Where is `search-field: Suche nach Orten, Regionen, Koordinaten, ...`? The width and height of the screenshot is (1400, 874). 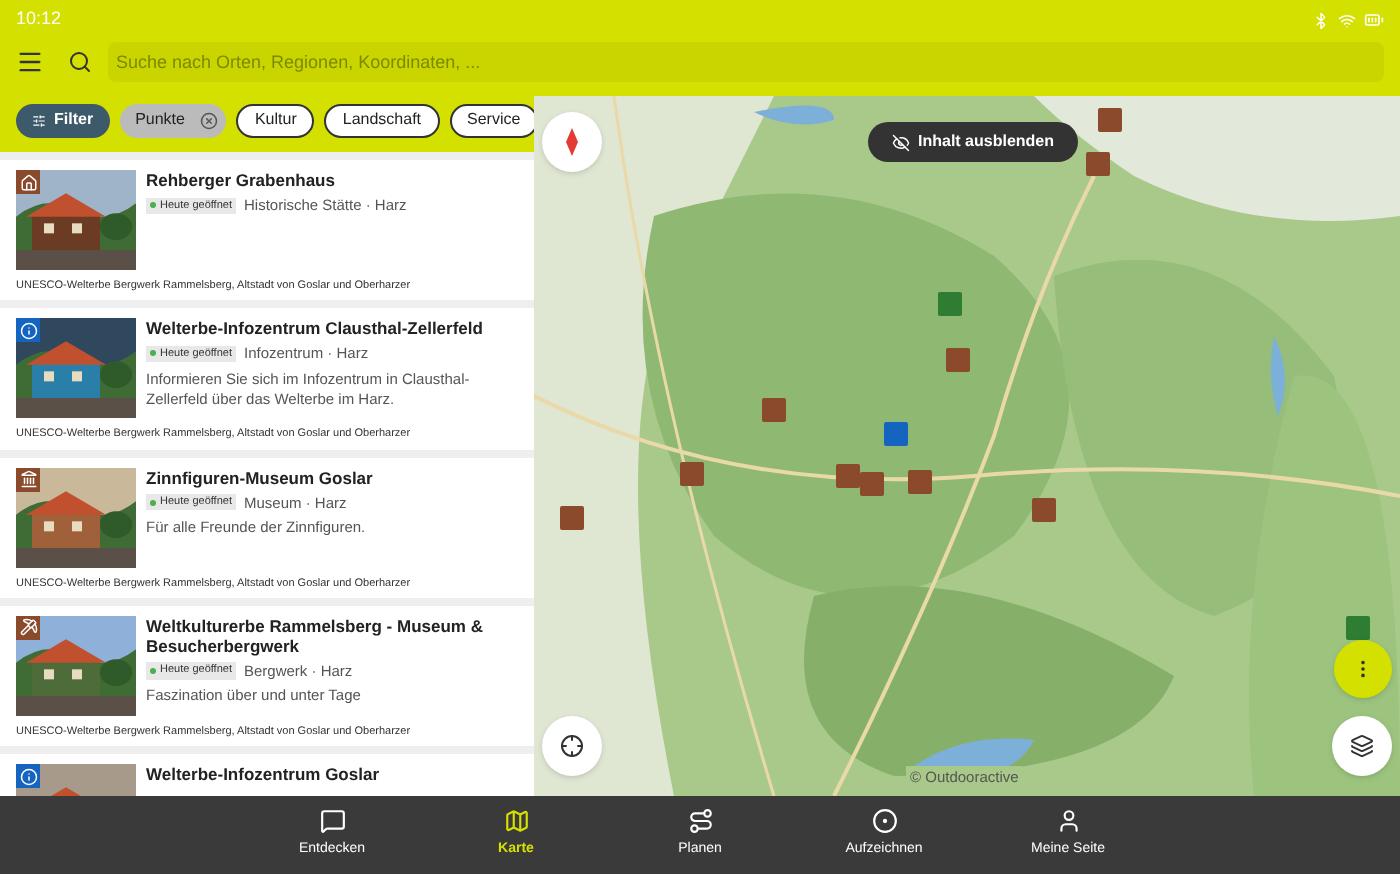
search-field: Suche nach Orten, Regionen, Koordinaten, ... is located at coordinates (746, 62).